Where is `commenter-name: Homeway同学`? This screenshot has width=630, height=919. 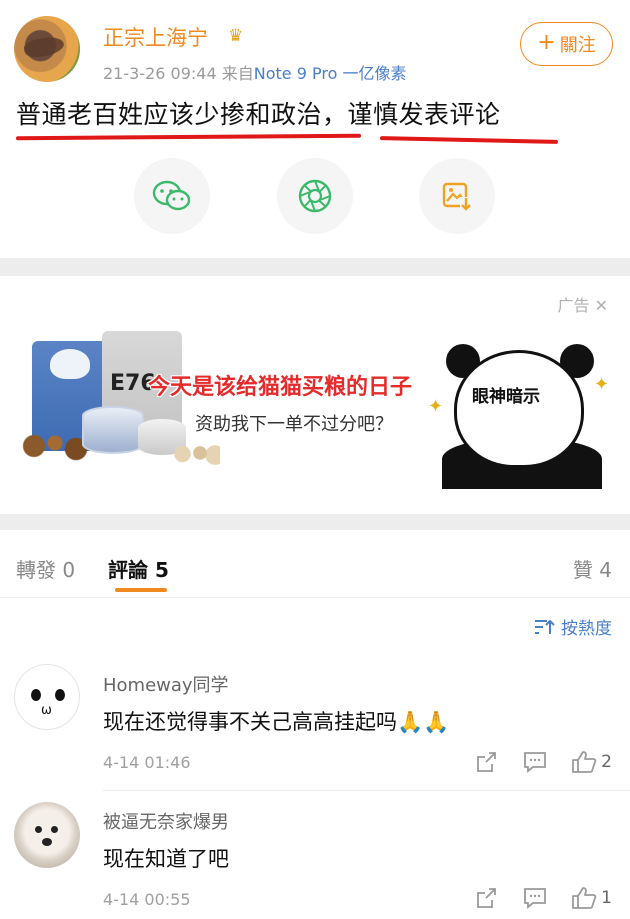 commenter-name: Homeway同学 is located at coordinates (166, 684).